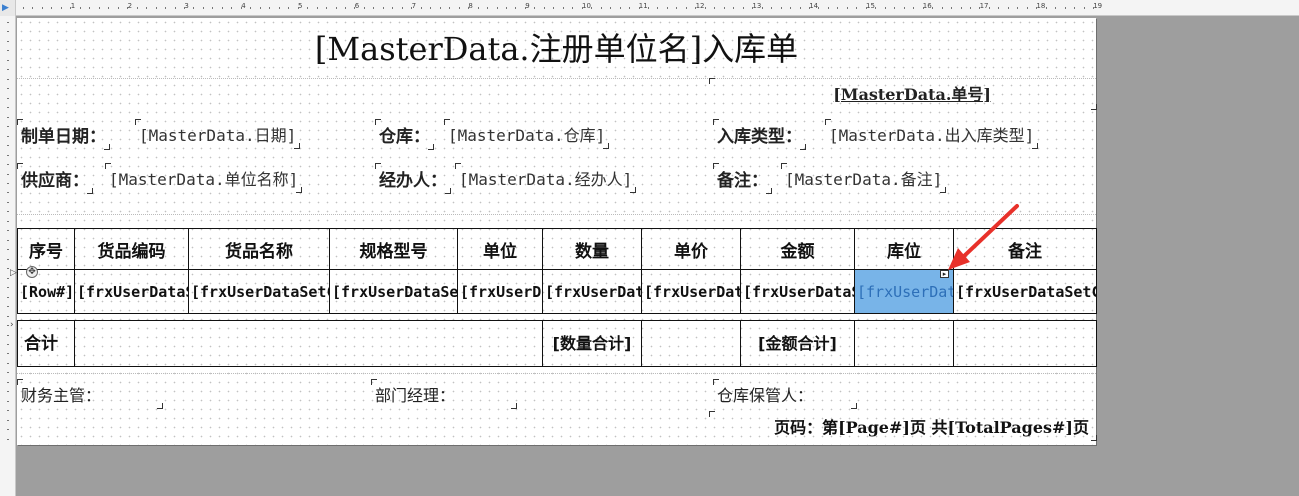  What do you see at coordinates (203, 178) in the screenshot?
I see `supplier-value-field: [MasterData.单位名称]` at bounding box center [203, 178].